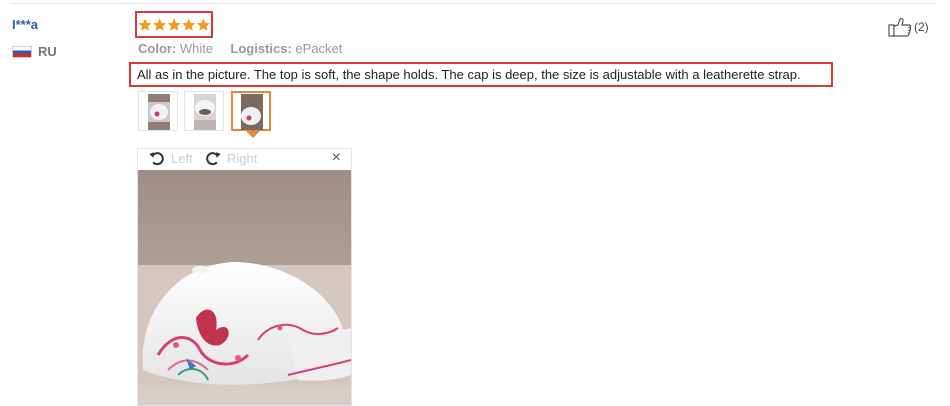 The width and height of the screenshot is (950, 406). Describe the element at coordinates (156, 159) in the screenshot. I see `rotate-left-icon` at that location.